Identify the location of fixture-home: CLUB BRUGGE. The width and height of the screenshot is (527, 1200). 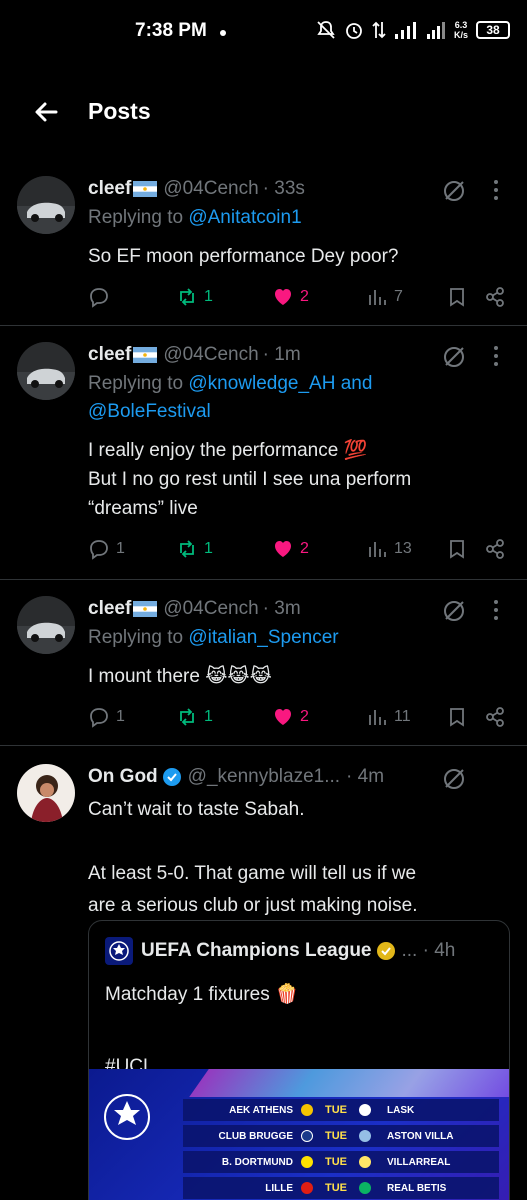
(255, 1136).